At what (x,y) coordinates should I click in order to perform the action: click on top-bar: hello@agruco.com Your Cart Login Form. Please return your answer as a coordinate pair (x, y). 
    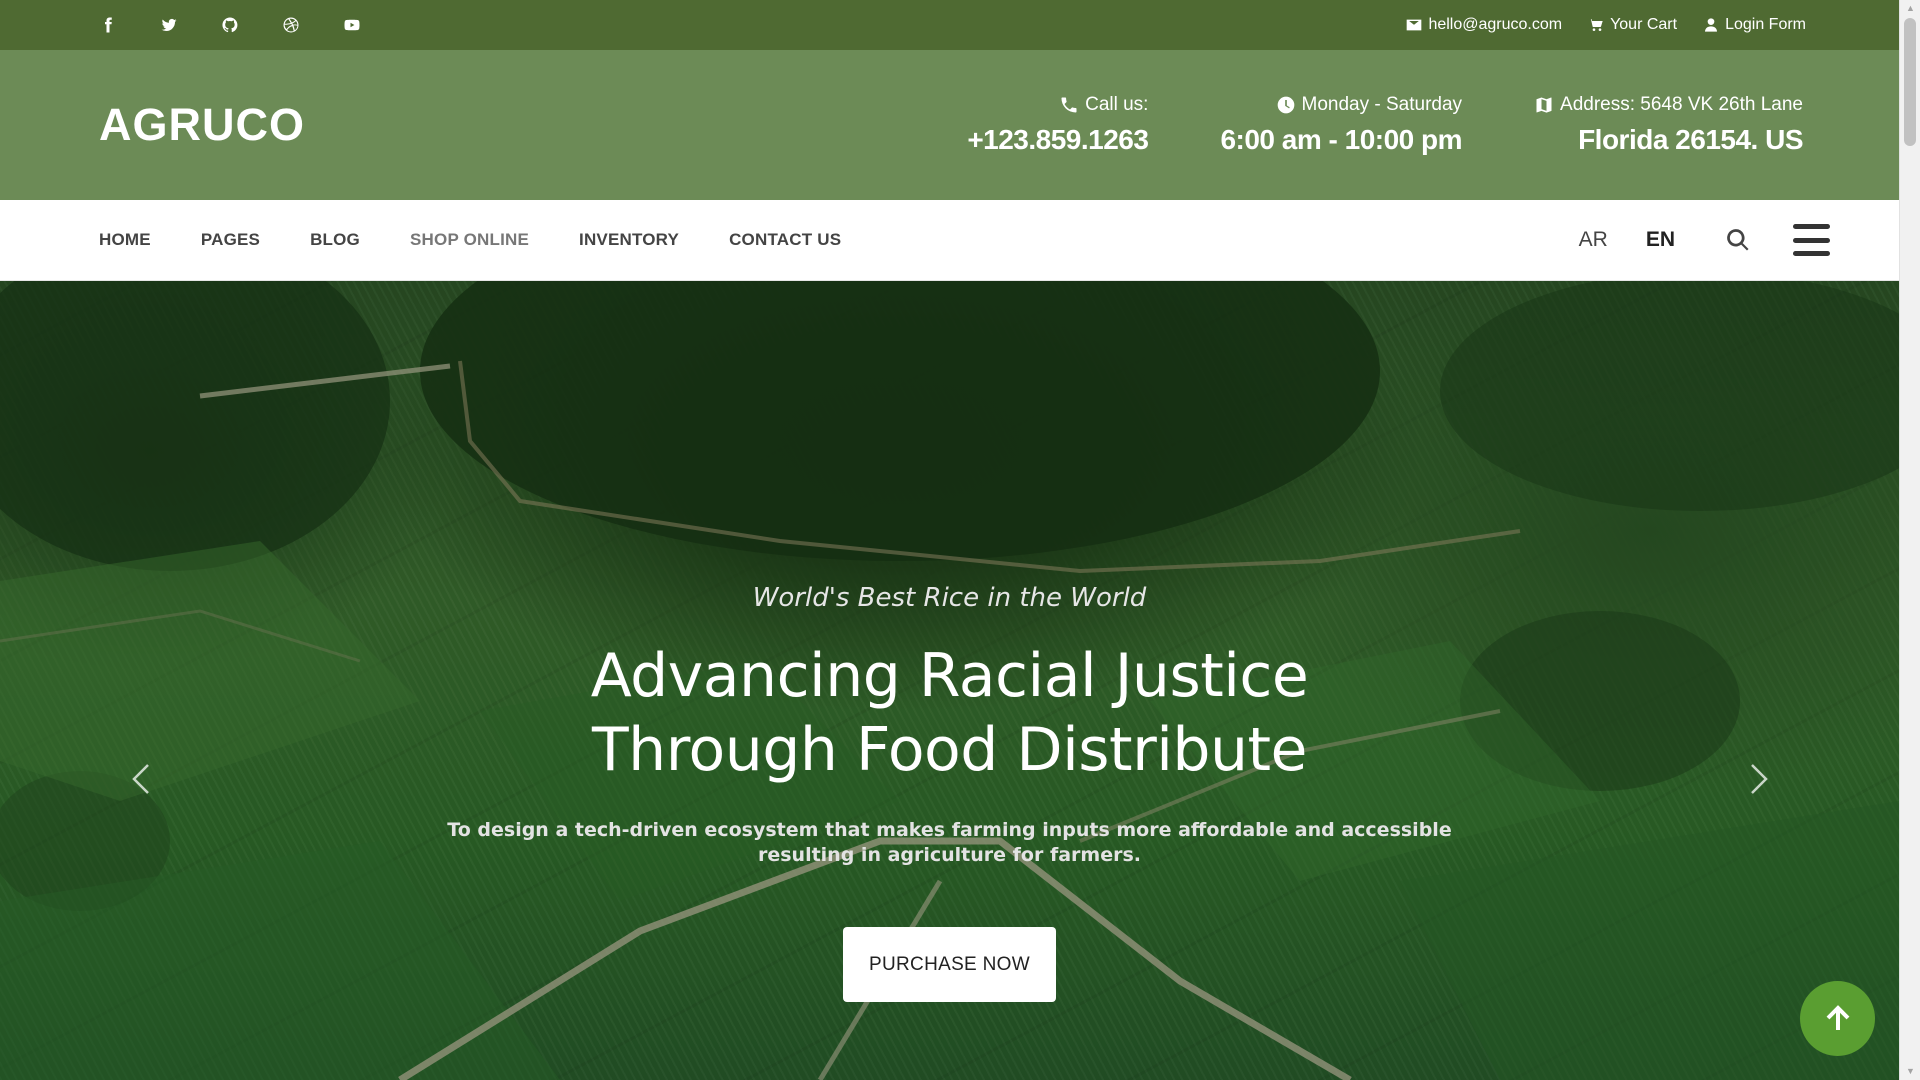
    Looking at the image, I should click on (949, 25).